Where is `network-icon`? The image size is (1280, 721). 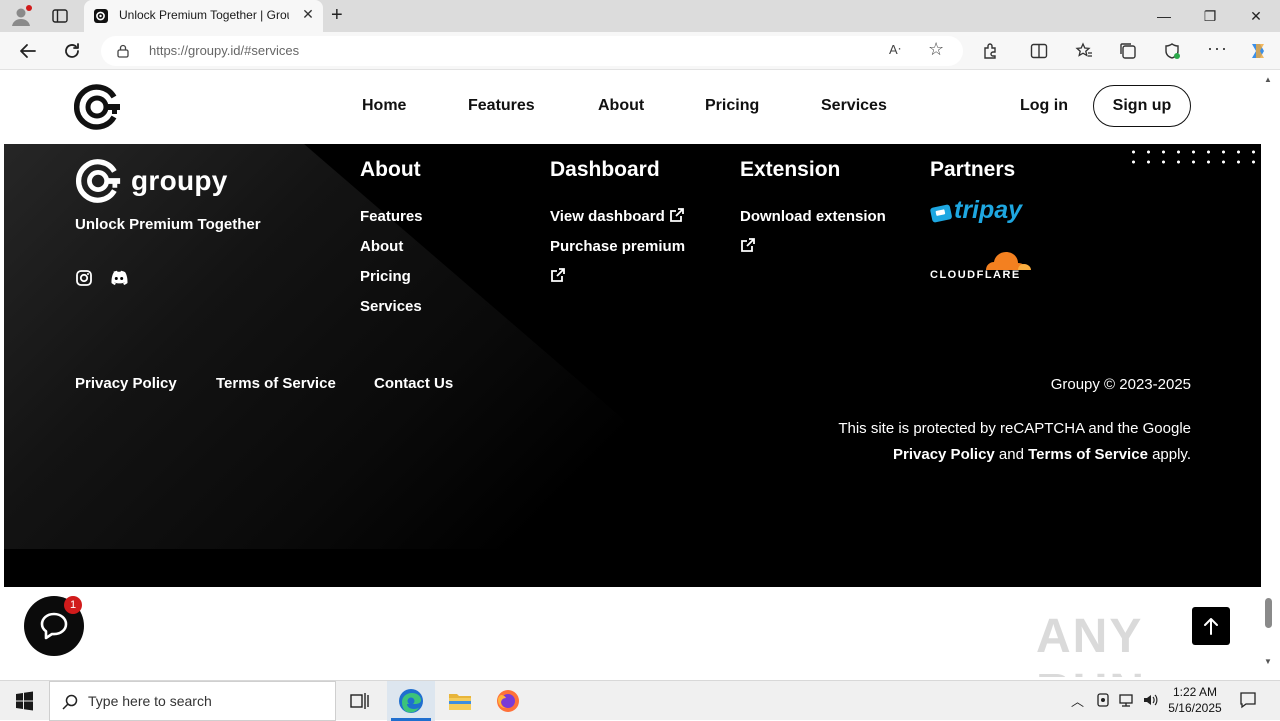
network-icon is located at coordinates (1126, 700).